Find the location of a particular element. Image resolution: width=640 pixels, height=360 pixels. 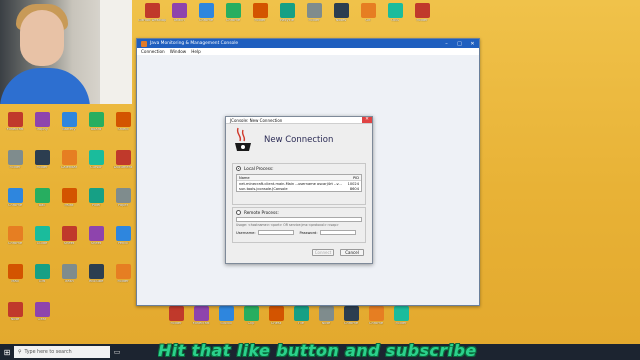

password-input is located at coordinates (337, 232).